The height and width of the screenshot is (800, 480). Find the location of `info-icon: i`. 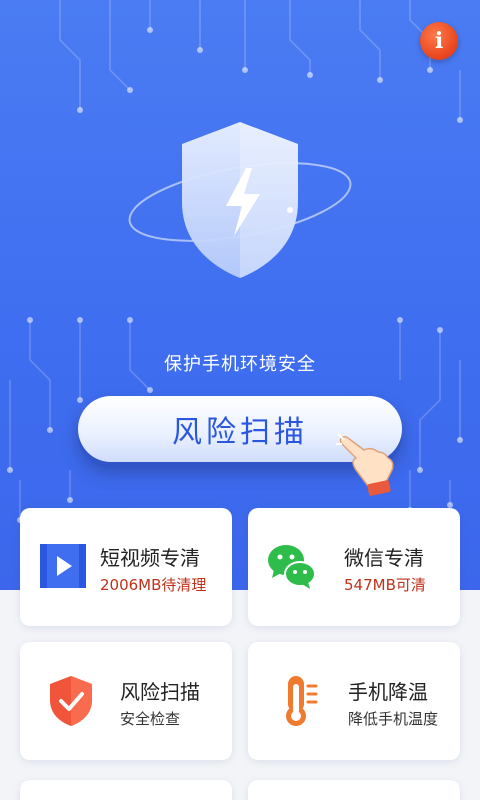

info-icon: i is located at coordinates (439, 41).